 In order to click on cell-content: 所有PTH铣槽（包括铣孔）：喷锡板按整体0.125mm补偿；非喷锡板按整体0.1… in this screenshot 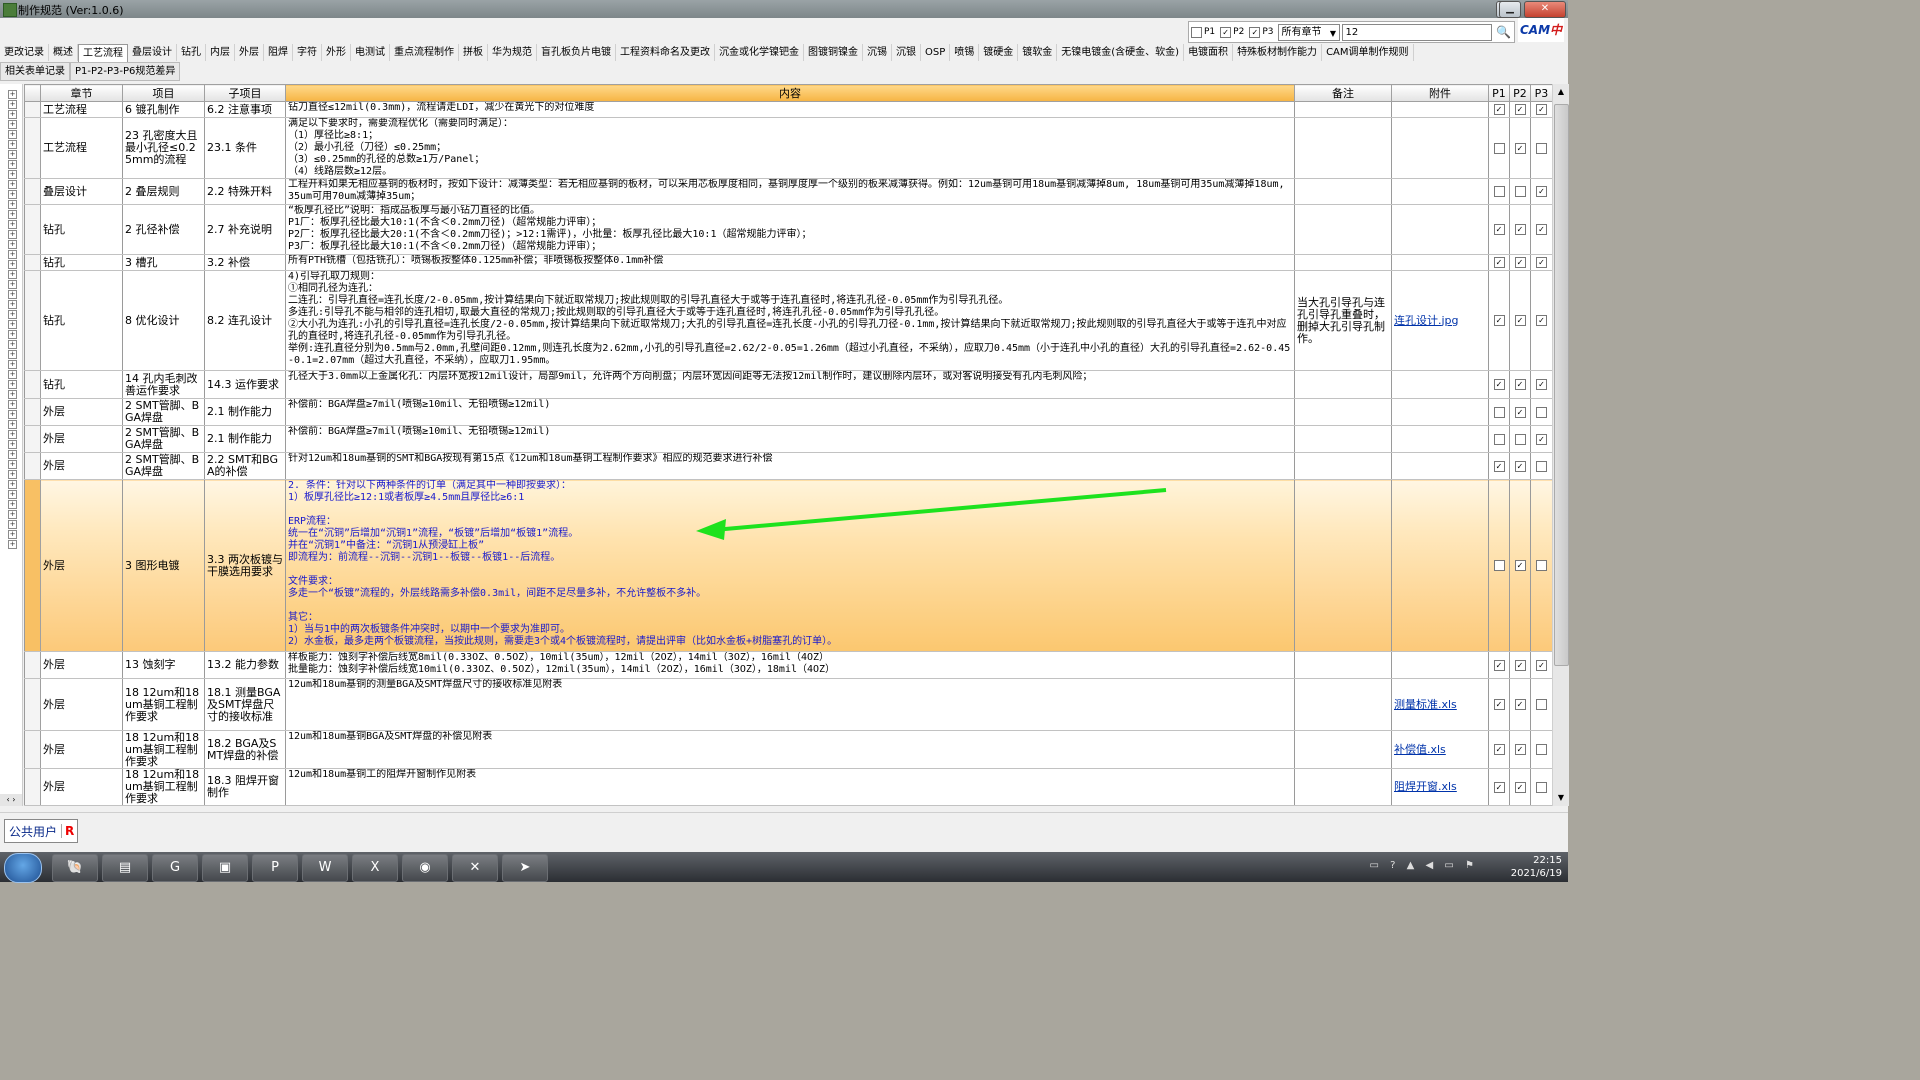, I will do `click(790, 262)`.